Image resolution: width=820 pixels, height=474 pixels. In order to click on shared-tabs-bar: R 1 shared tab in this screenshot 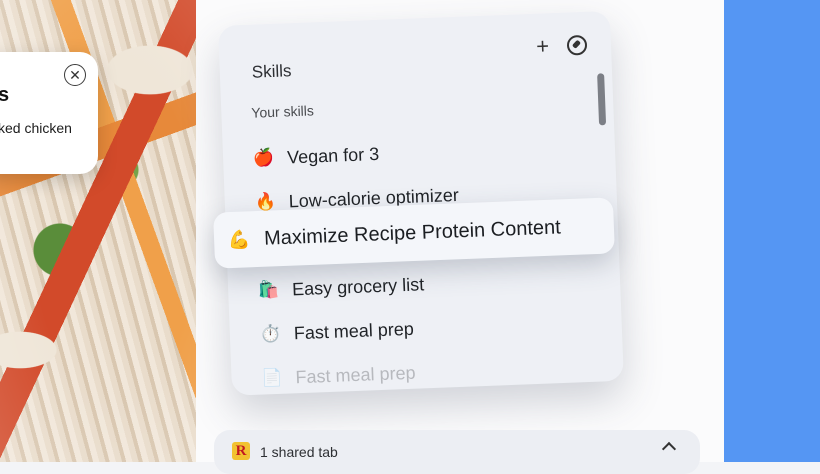, I will do `click(457, 452)`.